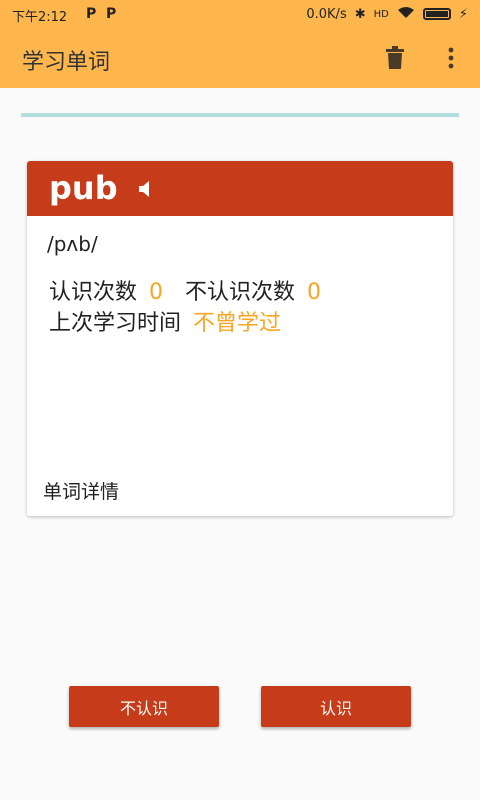 The width and height of the screenshot is (480, 800). I want to click on status-right-group: 0.0K/s ✱ HD ⚡, so click(387, 14).